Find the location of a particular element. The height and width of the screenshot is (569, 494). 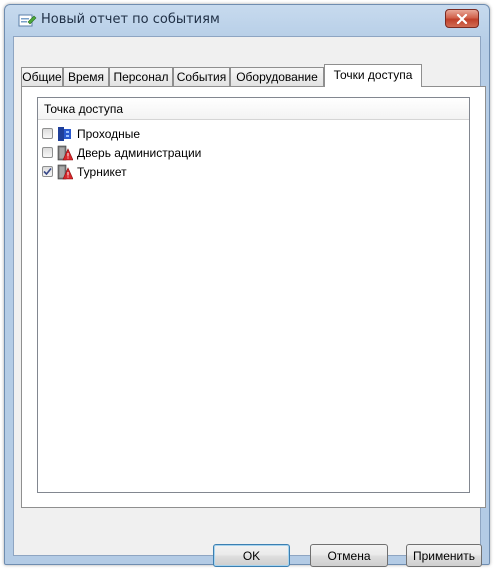

checkbox-turnstile is located at coordinates (47, 171).